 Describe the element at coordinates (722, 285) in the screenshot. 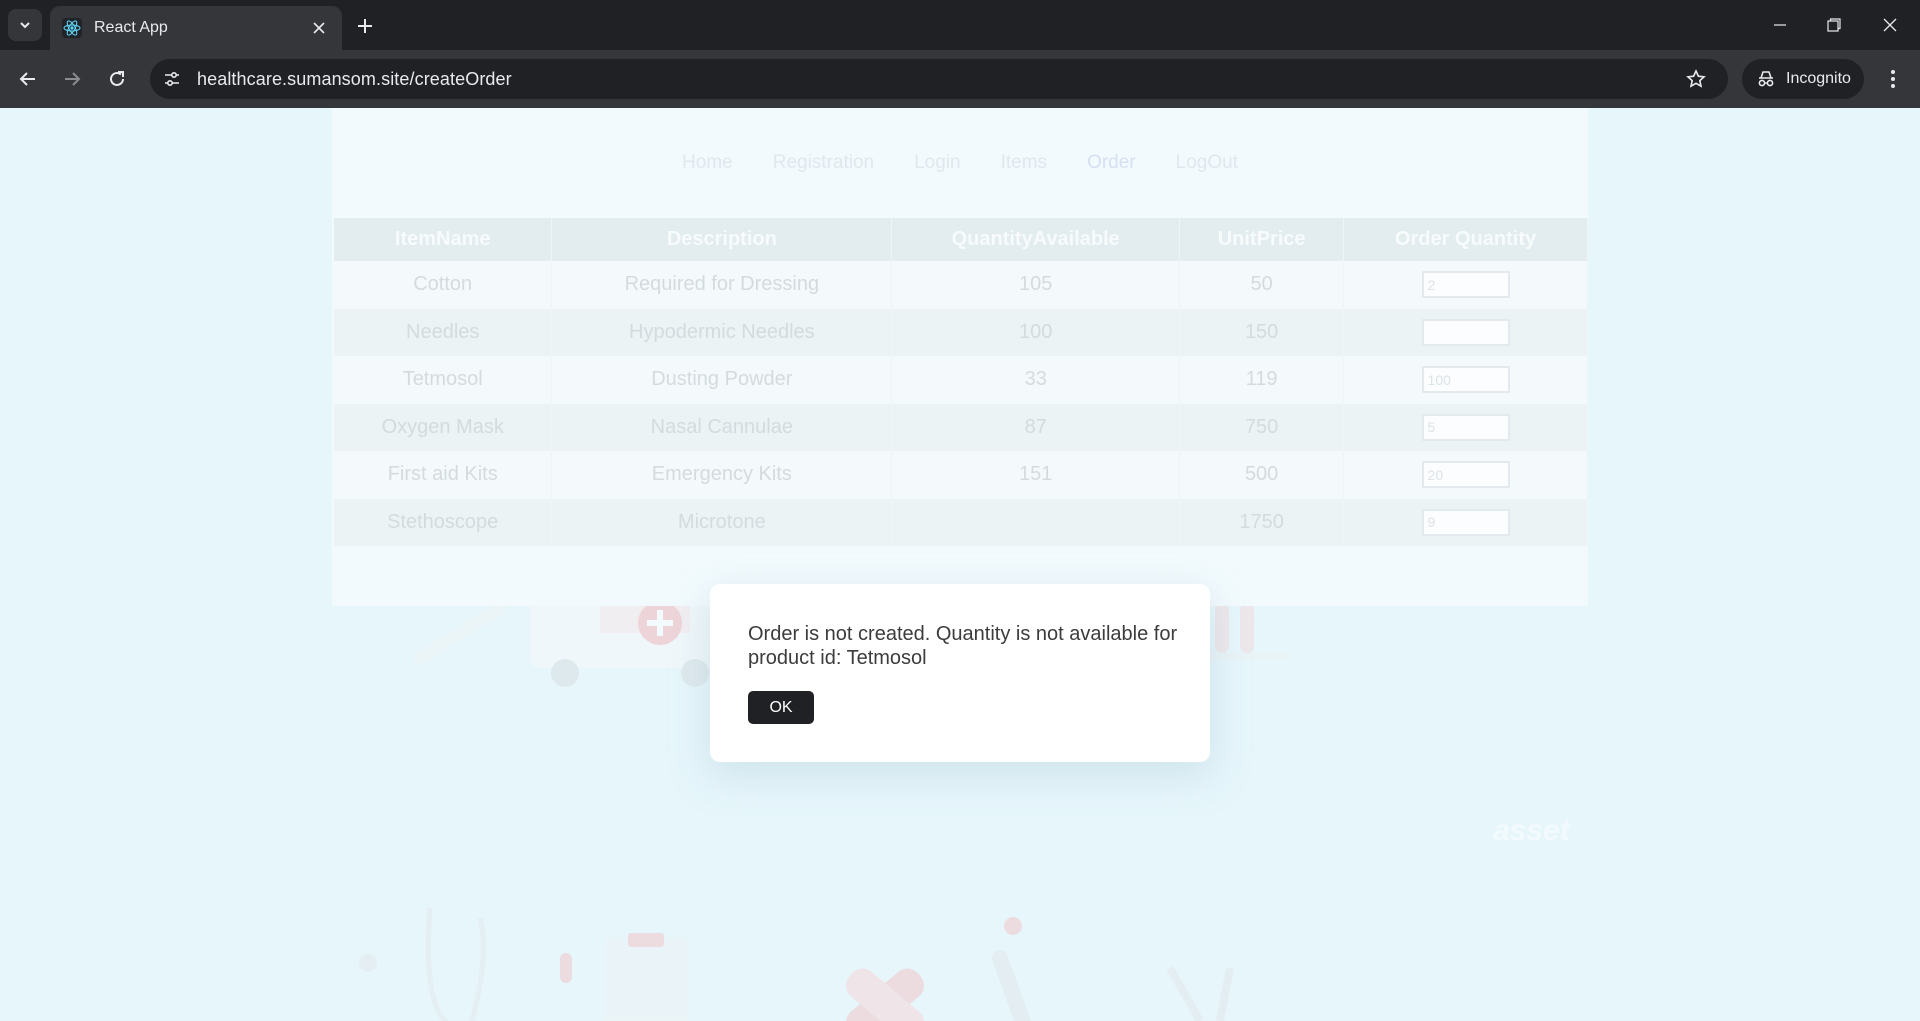

I see `item-description: Required for Dressing` at that location.